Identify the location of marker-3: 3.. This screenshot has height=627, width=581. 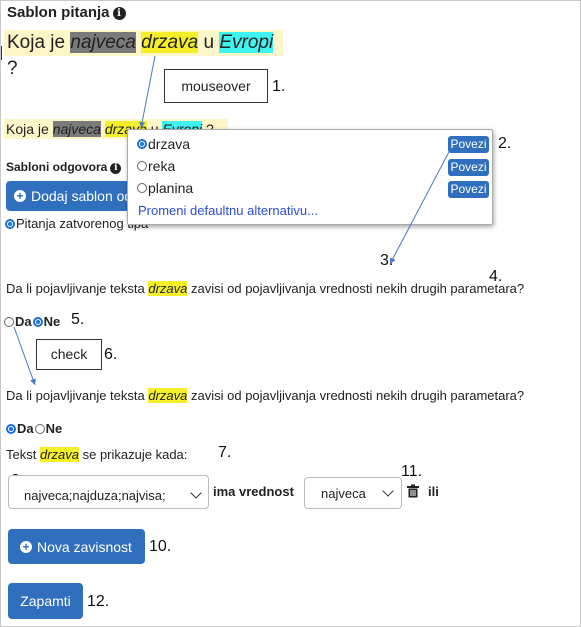
(387, 260).